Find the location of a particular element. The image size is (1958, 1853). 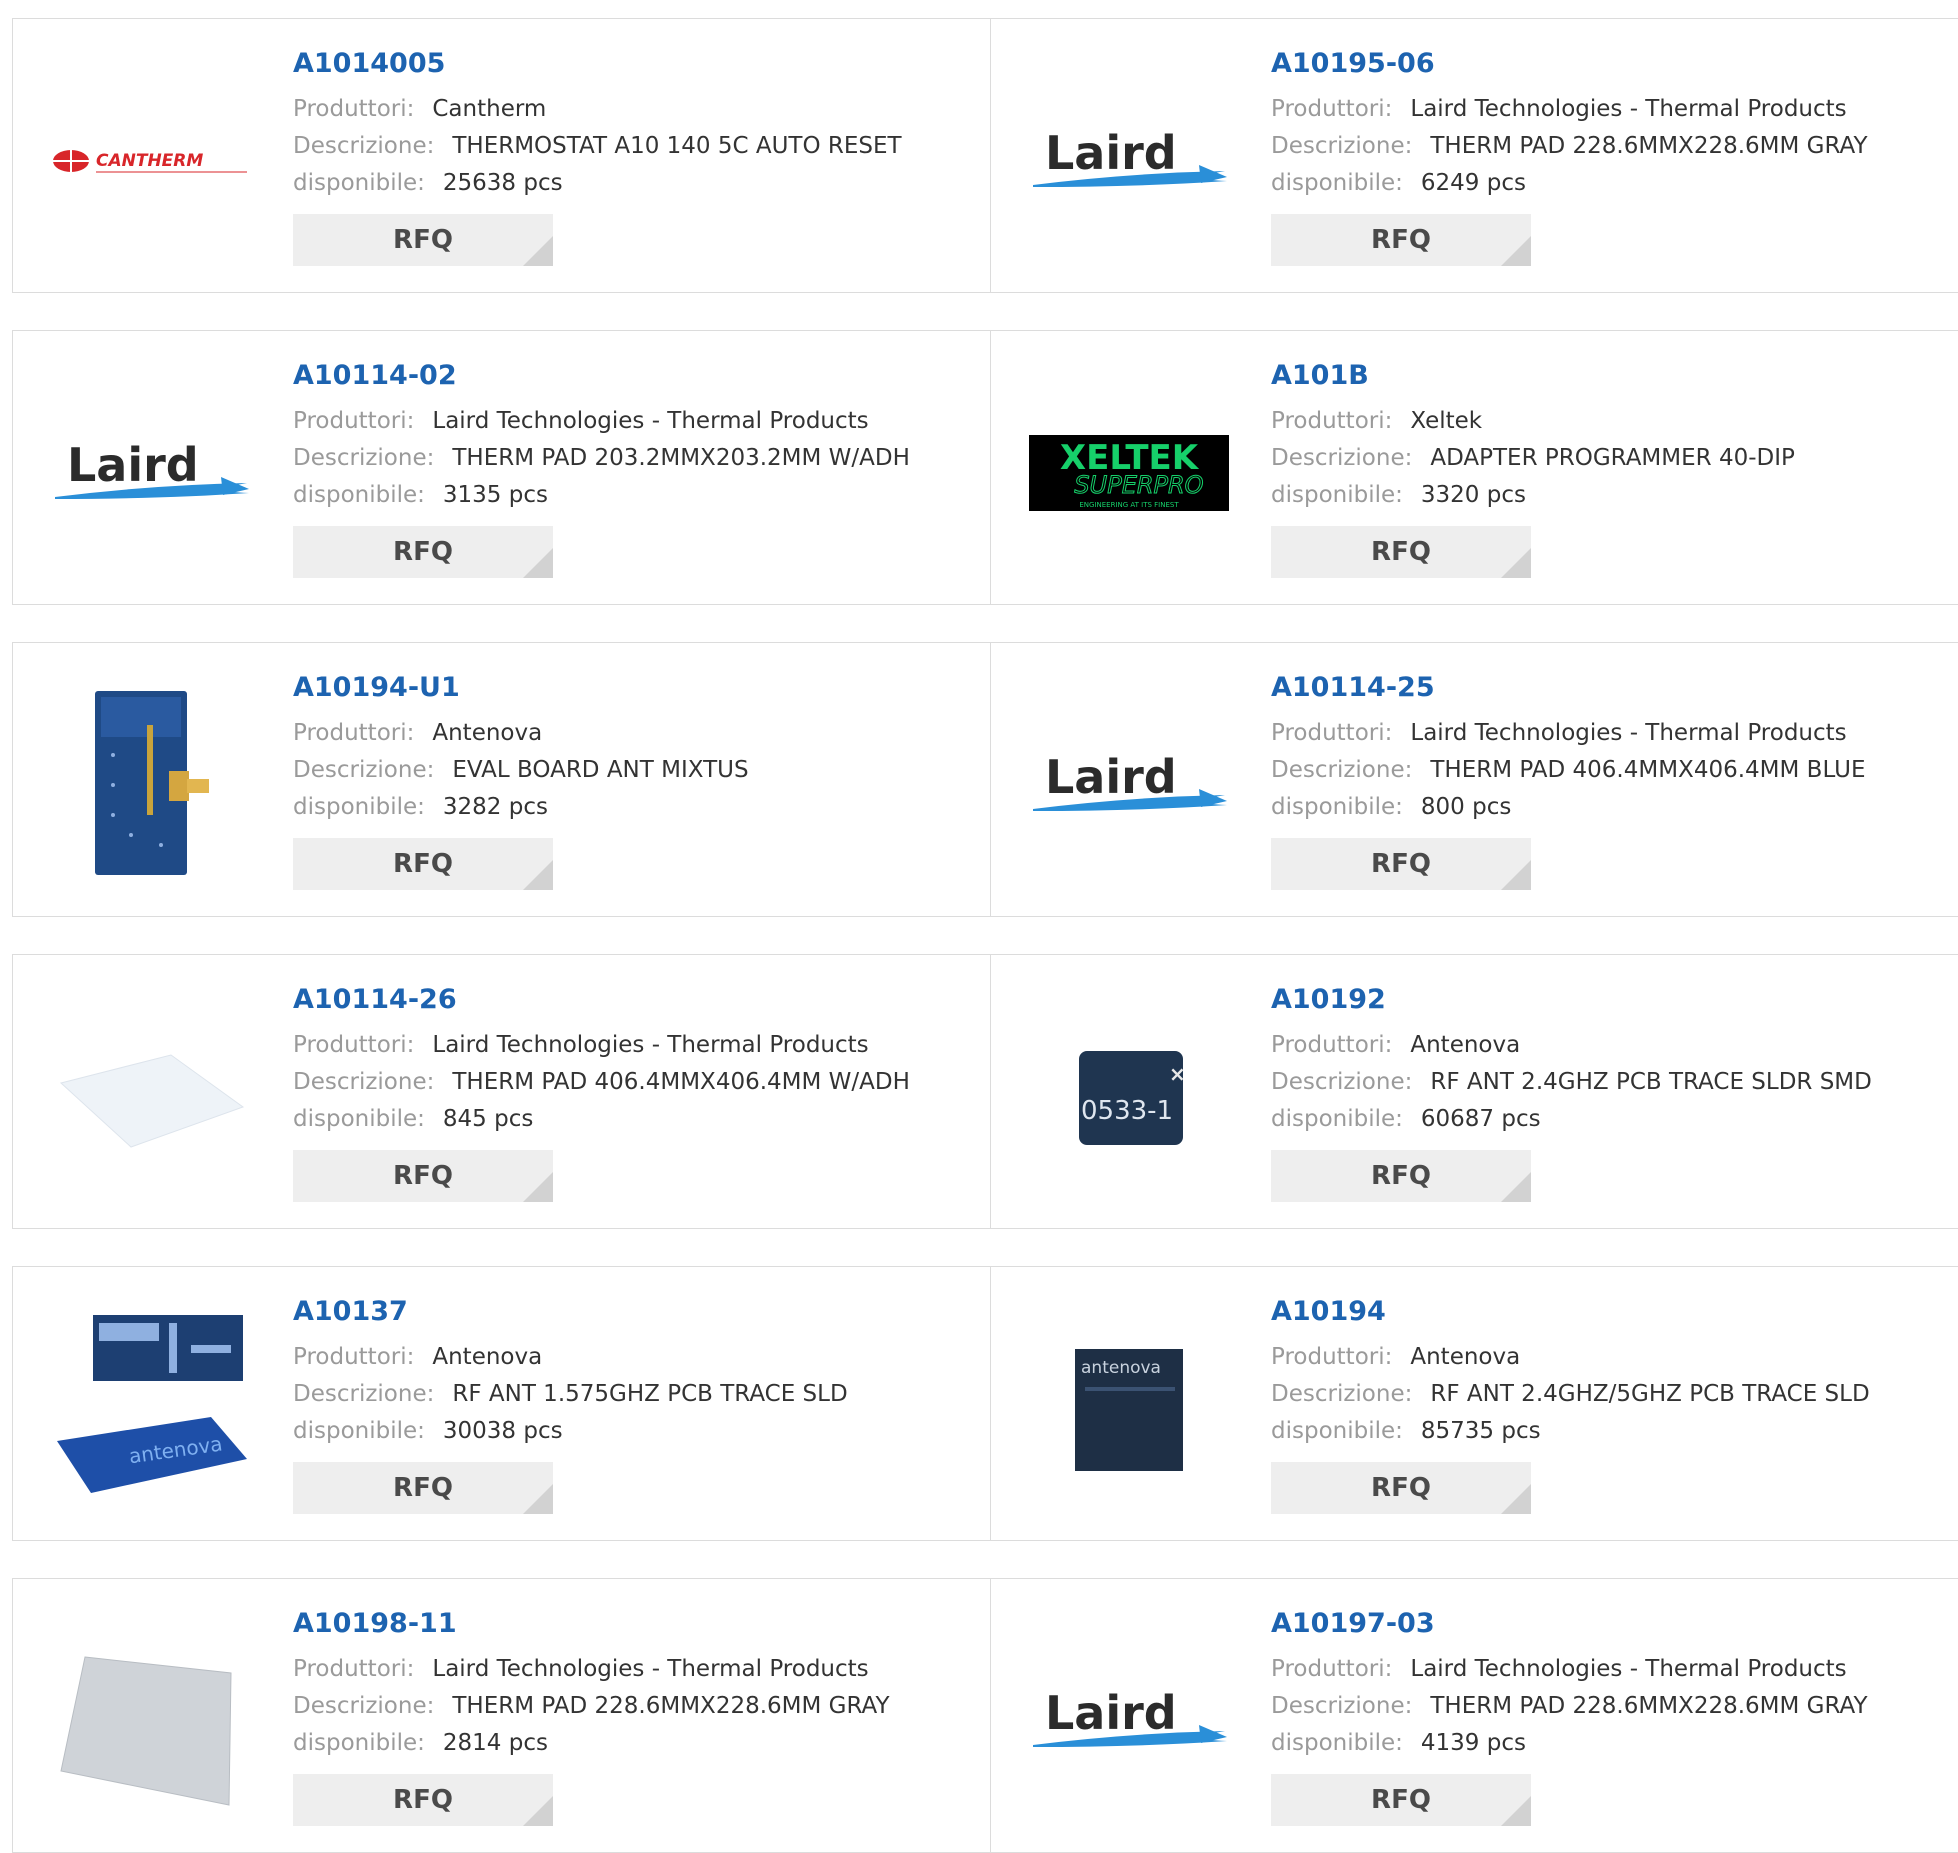

availability-line: disponibile: 3135 pcs is located at coordinates (601, 495).